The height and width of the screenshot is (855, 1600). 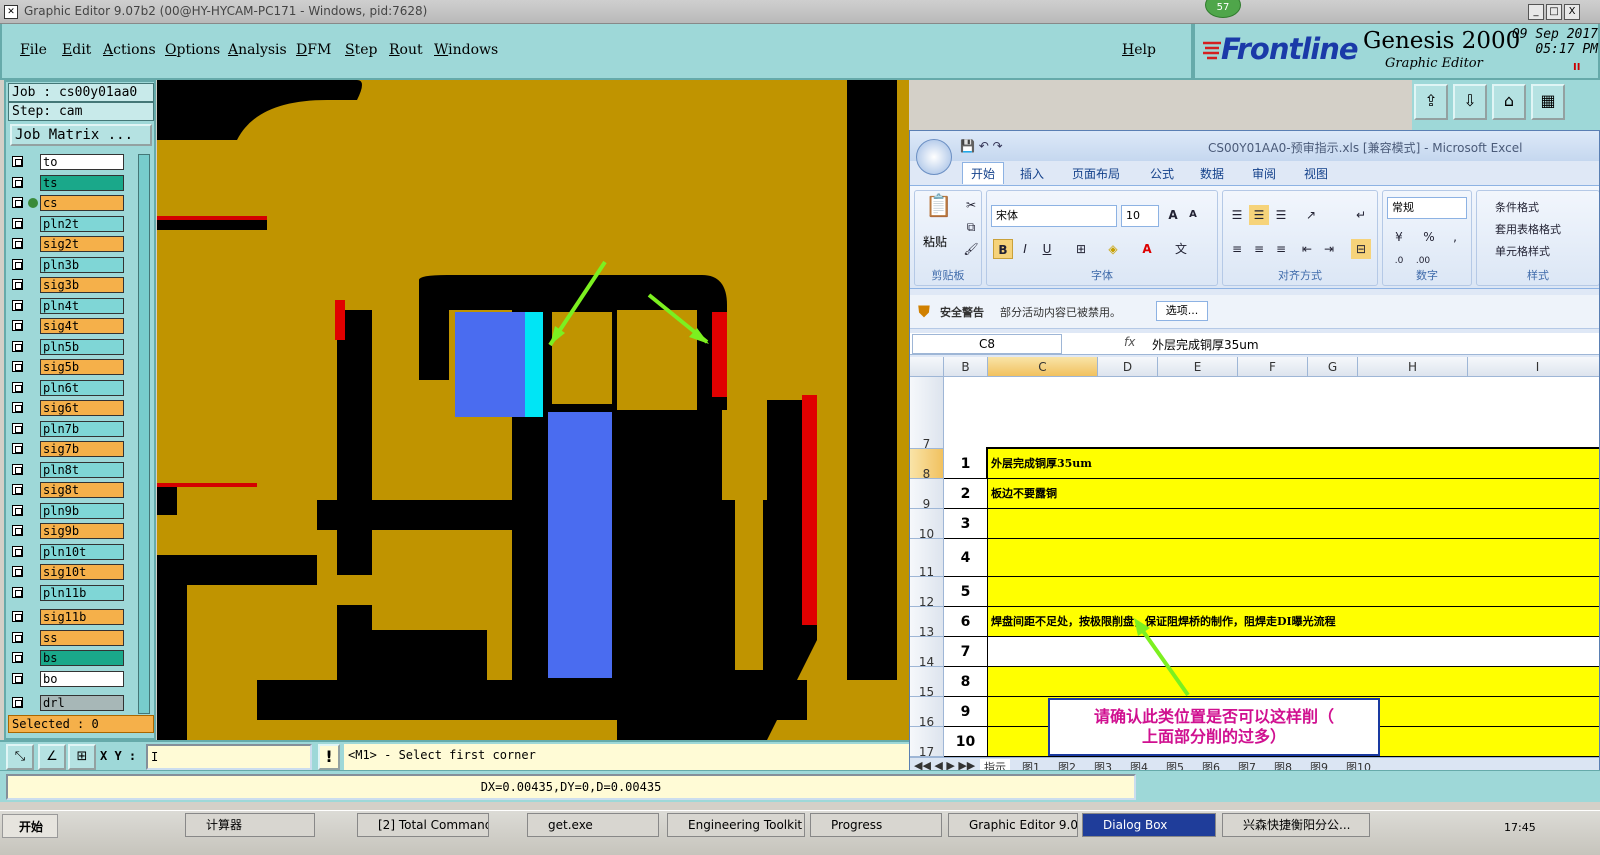 What do you see at coordinates (1470, 102) in the screenshot?
I see `save-job-icon: ⇩` at bounding box center [1470, 102].